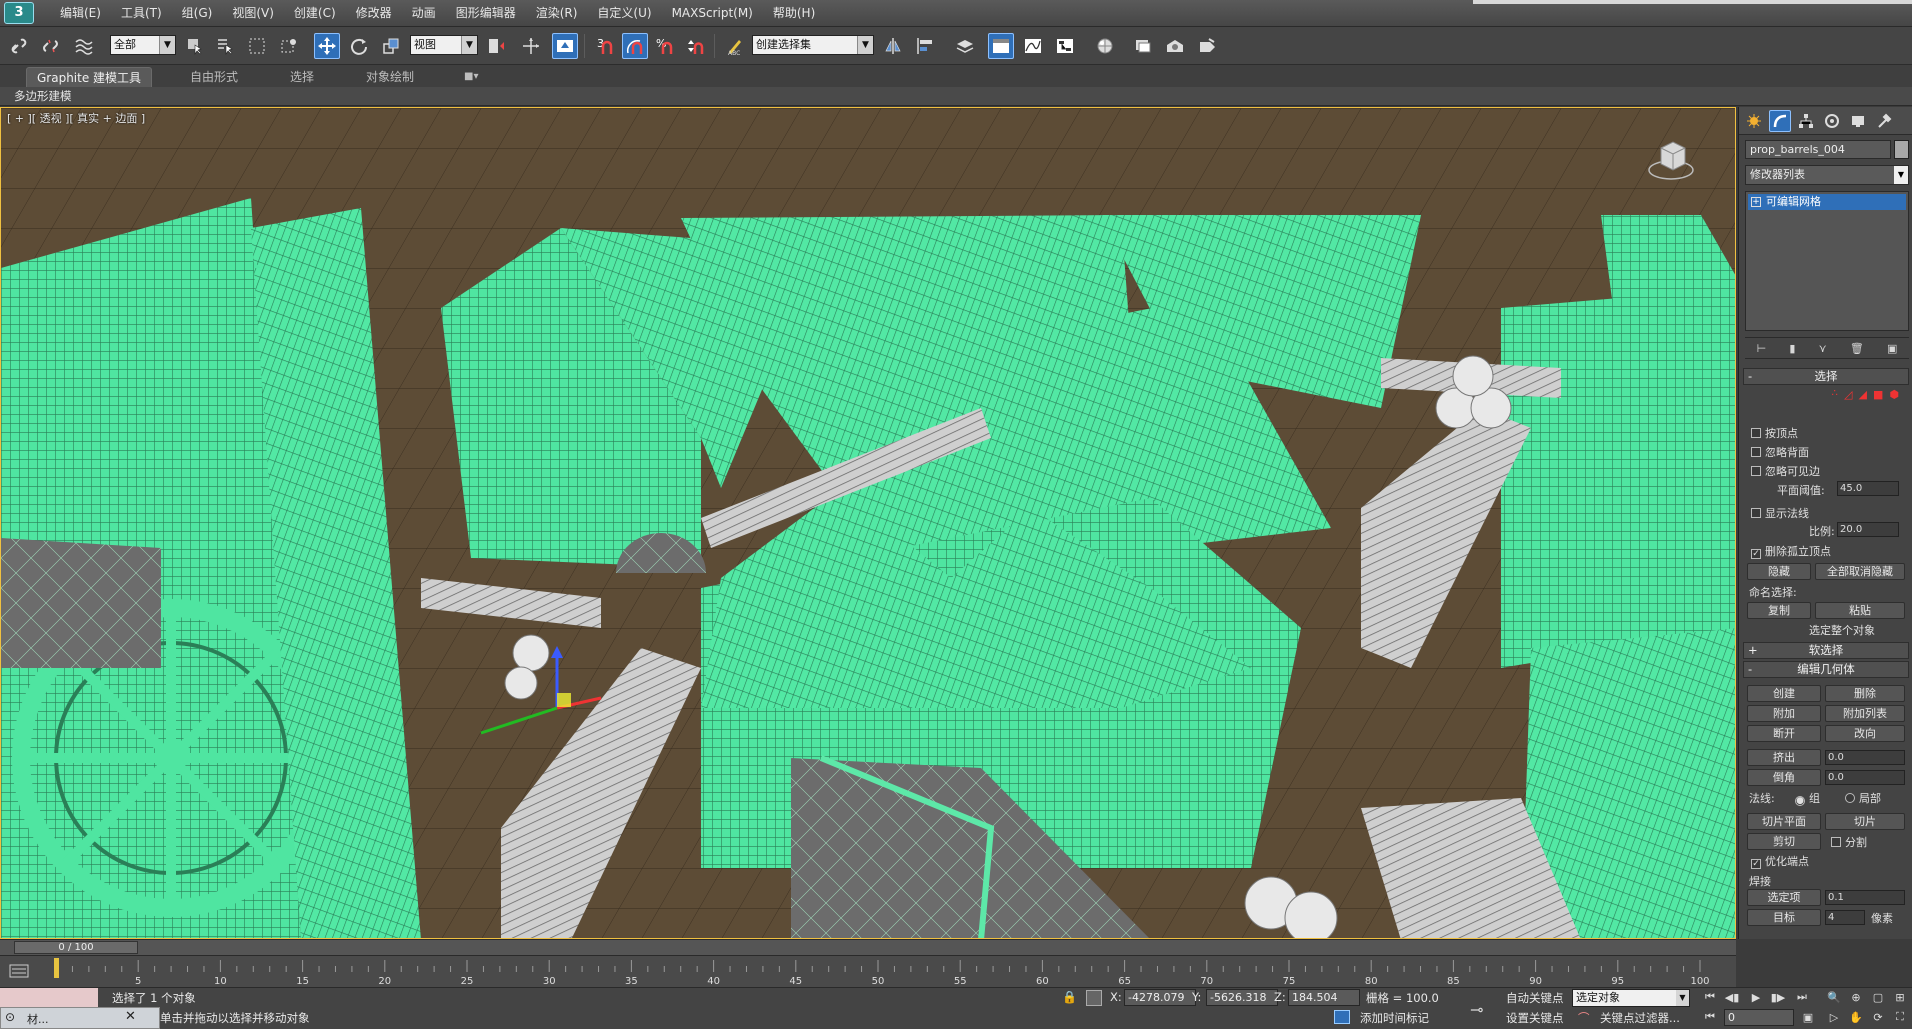 Image resolution: width=1912 pixels, height=1029 pixels. What do you see at coordinates (1759, 1017) in the screenshot?
I see `current-frame-field: 0` at bounding box center [1759, 1017].